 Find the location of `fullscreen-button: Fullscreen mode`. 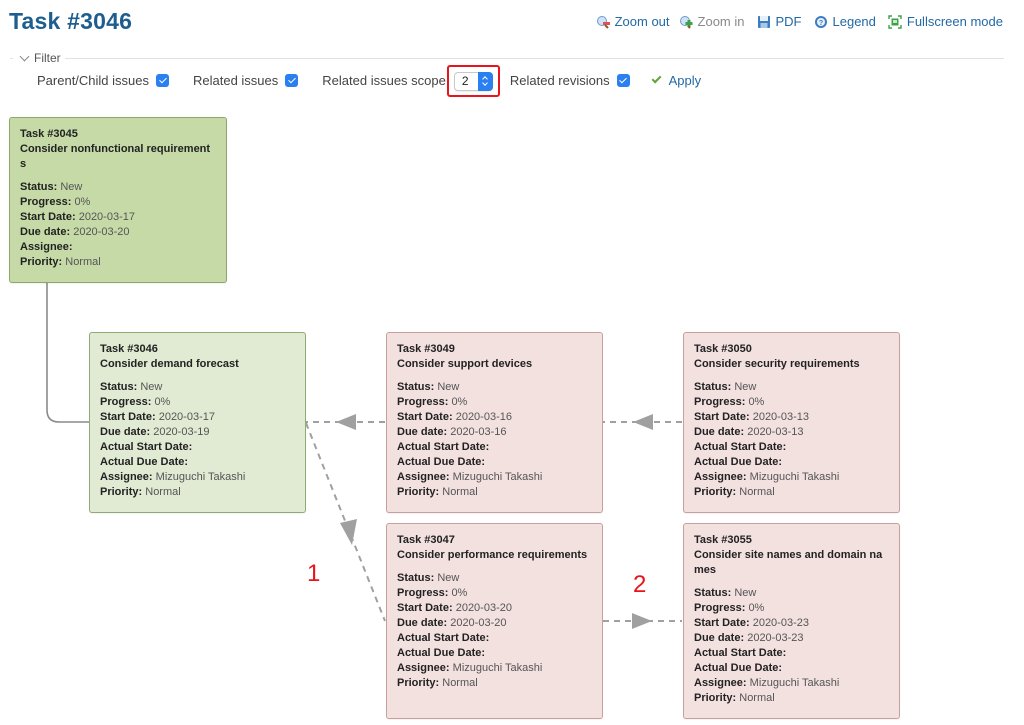

fullscreen-button: Fullscreen mode is located at coordinates (945, 21).